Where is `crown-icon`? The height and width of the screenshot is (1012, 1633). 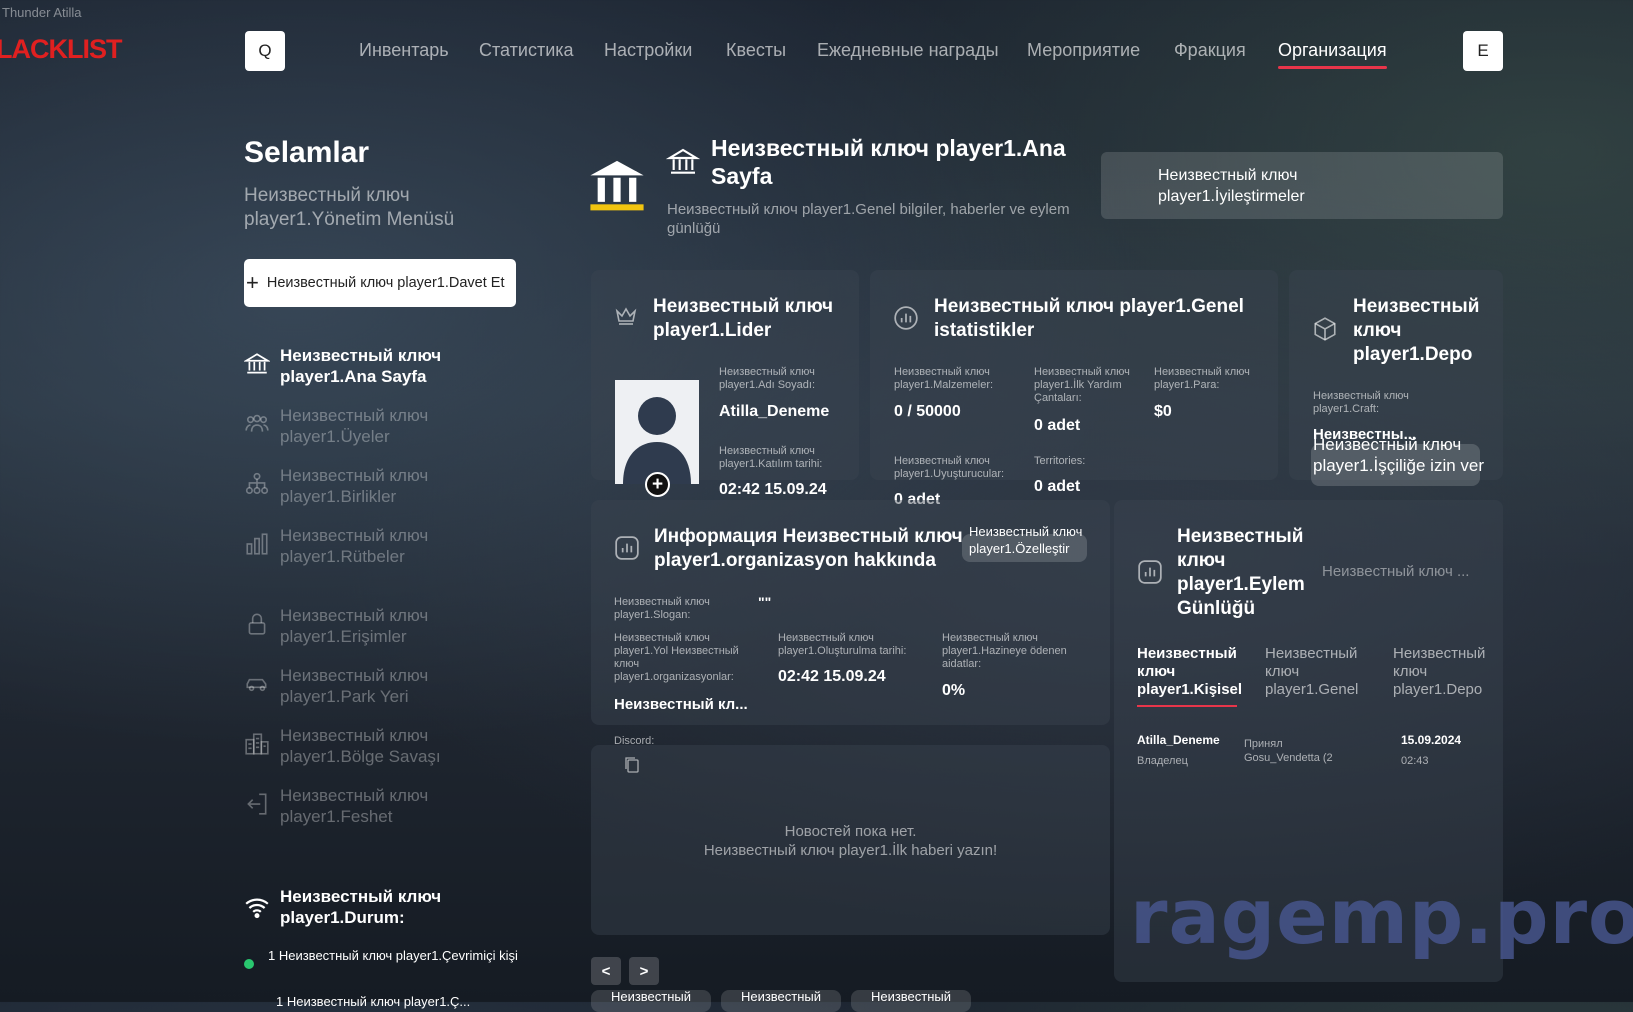
crown-icon is located at coordinates (626, 316).